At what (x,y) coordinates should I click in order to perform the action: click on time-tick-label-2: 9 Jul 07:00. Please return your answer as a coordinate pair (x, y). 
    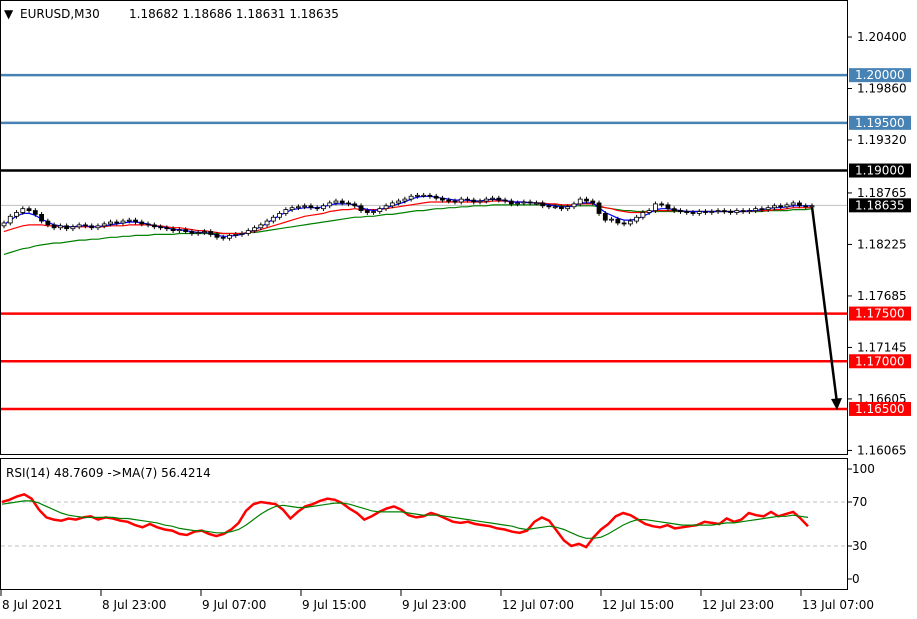
    Looking at the image, I should click on (234, 605).